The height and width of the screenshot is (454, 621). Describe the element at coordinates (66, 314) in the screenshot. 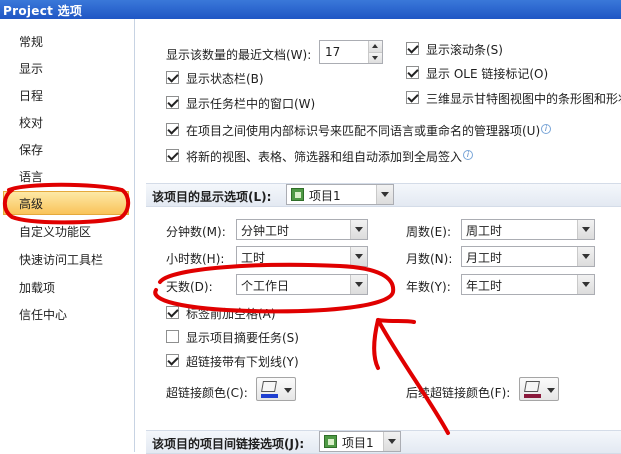

I see `sidebar-item-trust-center: 信任中心` at that location.